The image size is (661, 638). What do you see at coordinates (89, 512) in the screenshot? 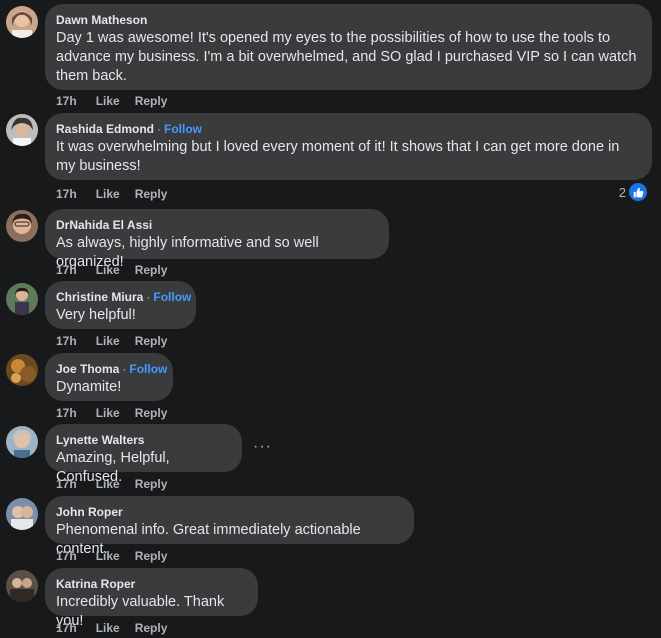
I see `author-name: John Roper` at bounding box center [89, 512].